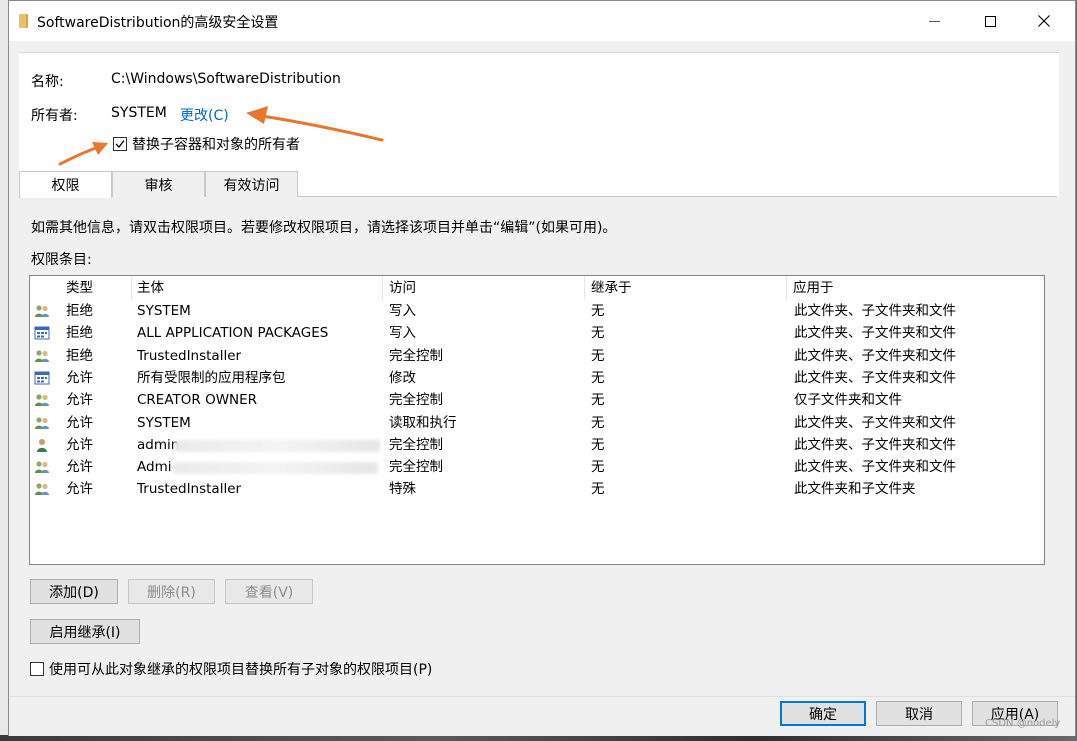  I want to click on cell-applies-to: 仅子文件夹和文件, so click(848, 400).